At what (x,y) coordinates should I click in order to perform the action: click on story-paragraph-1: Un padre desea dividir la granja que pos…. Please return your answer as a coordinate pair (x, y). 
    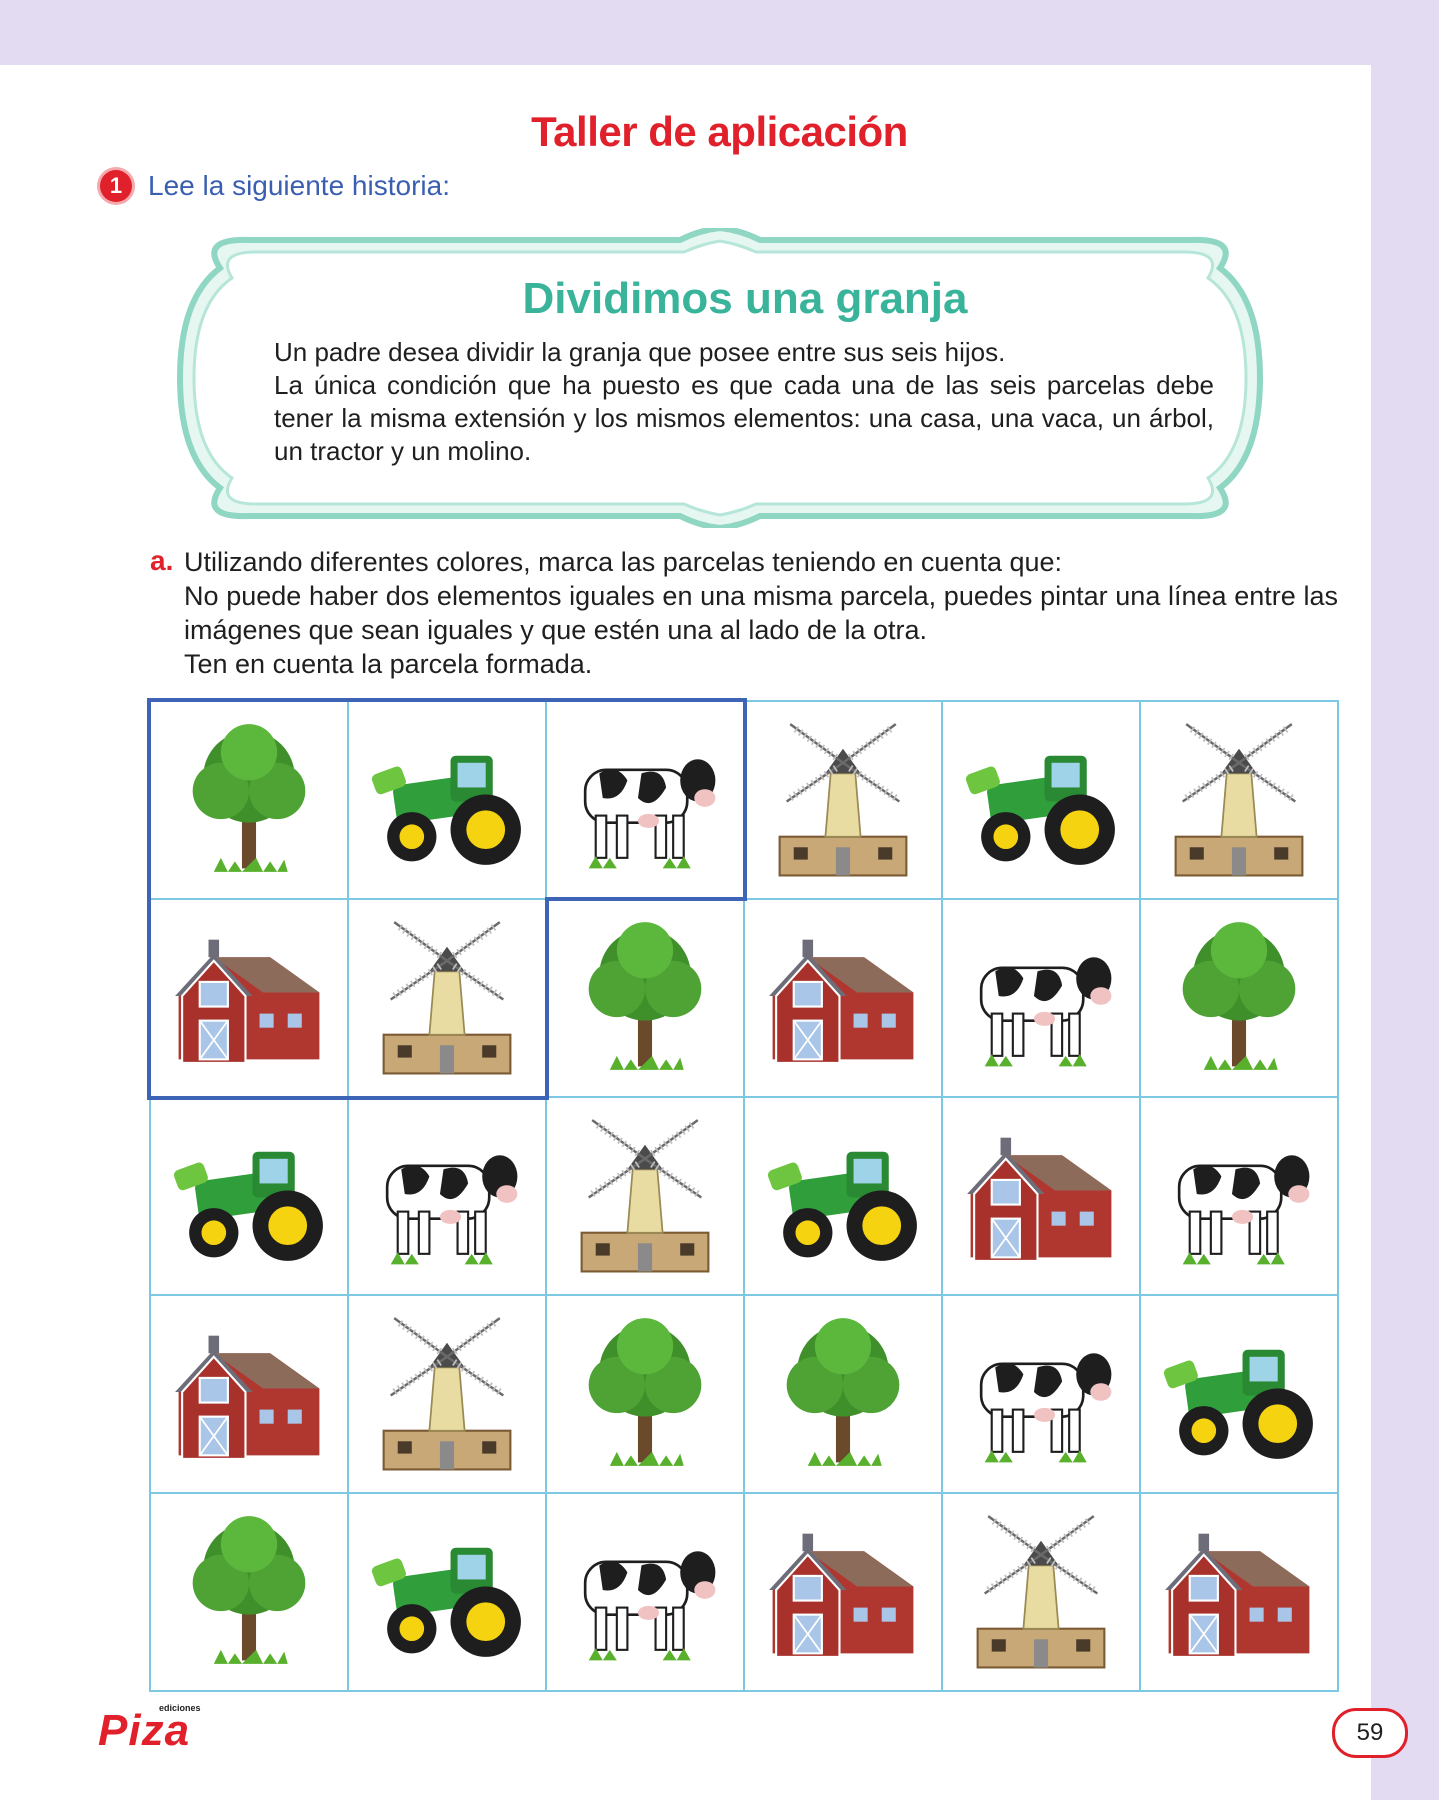
    Looking at the image, I should click on (640, 352).